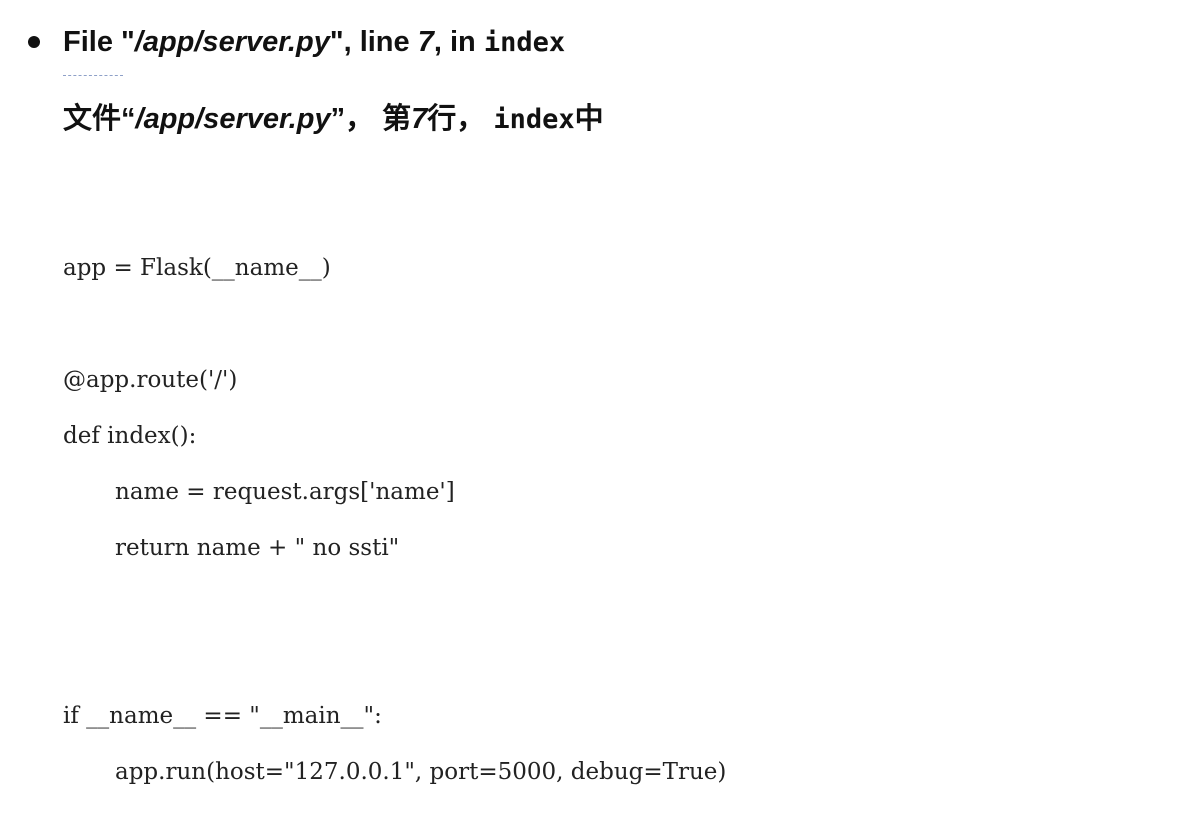  Describe the element at coordinates (589, 119) in the screenshot. I see `zh-suffix: 中` at that location.